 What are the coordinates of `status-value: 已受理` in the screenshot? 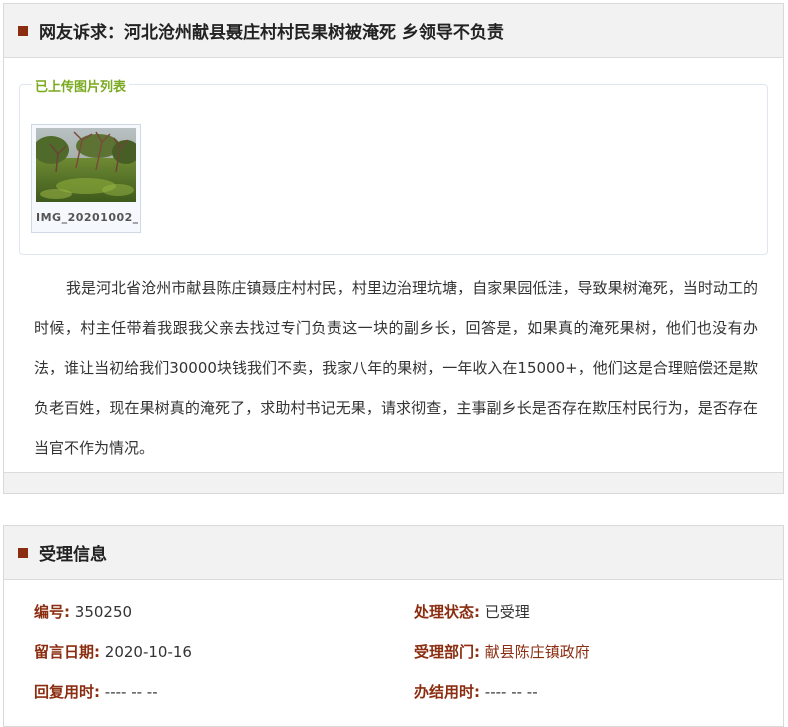 It's located at (507, 612).